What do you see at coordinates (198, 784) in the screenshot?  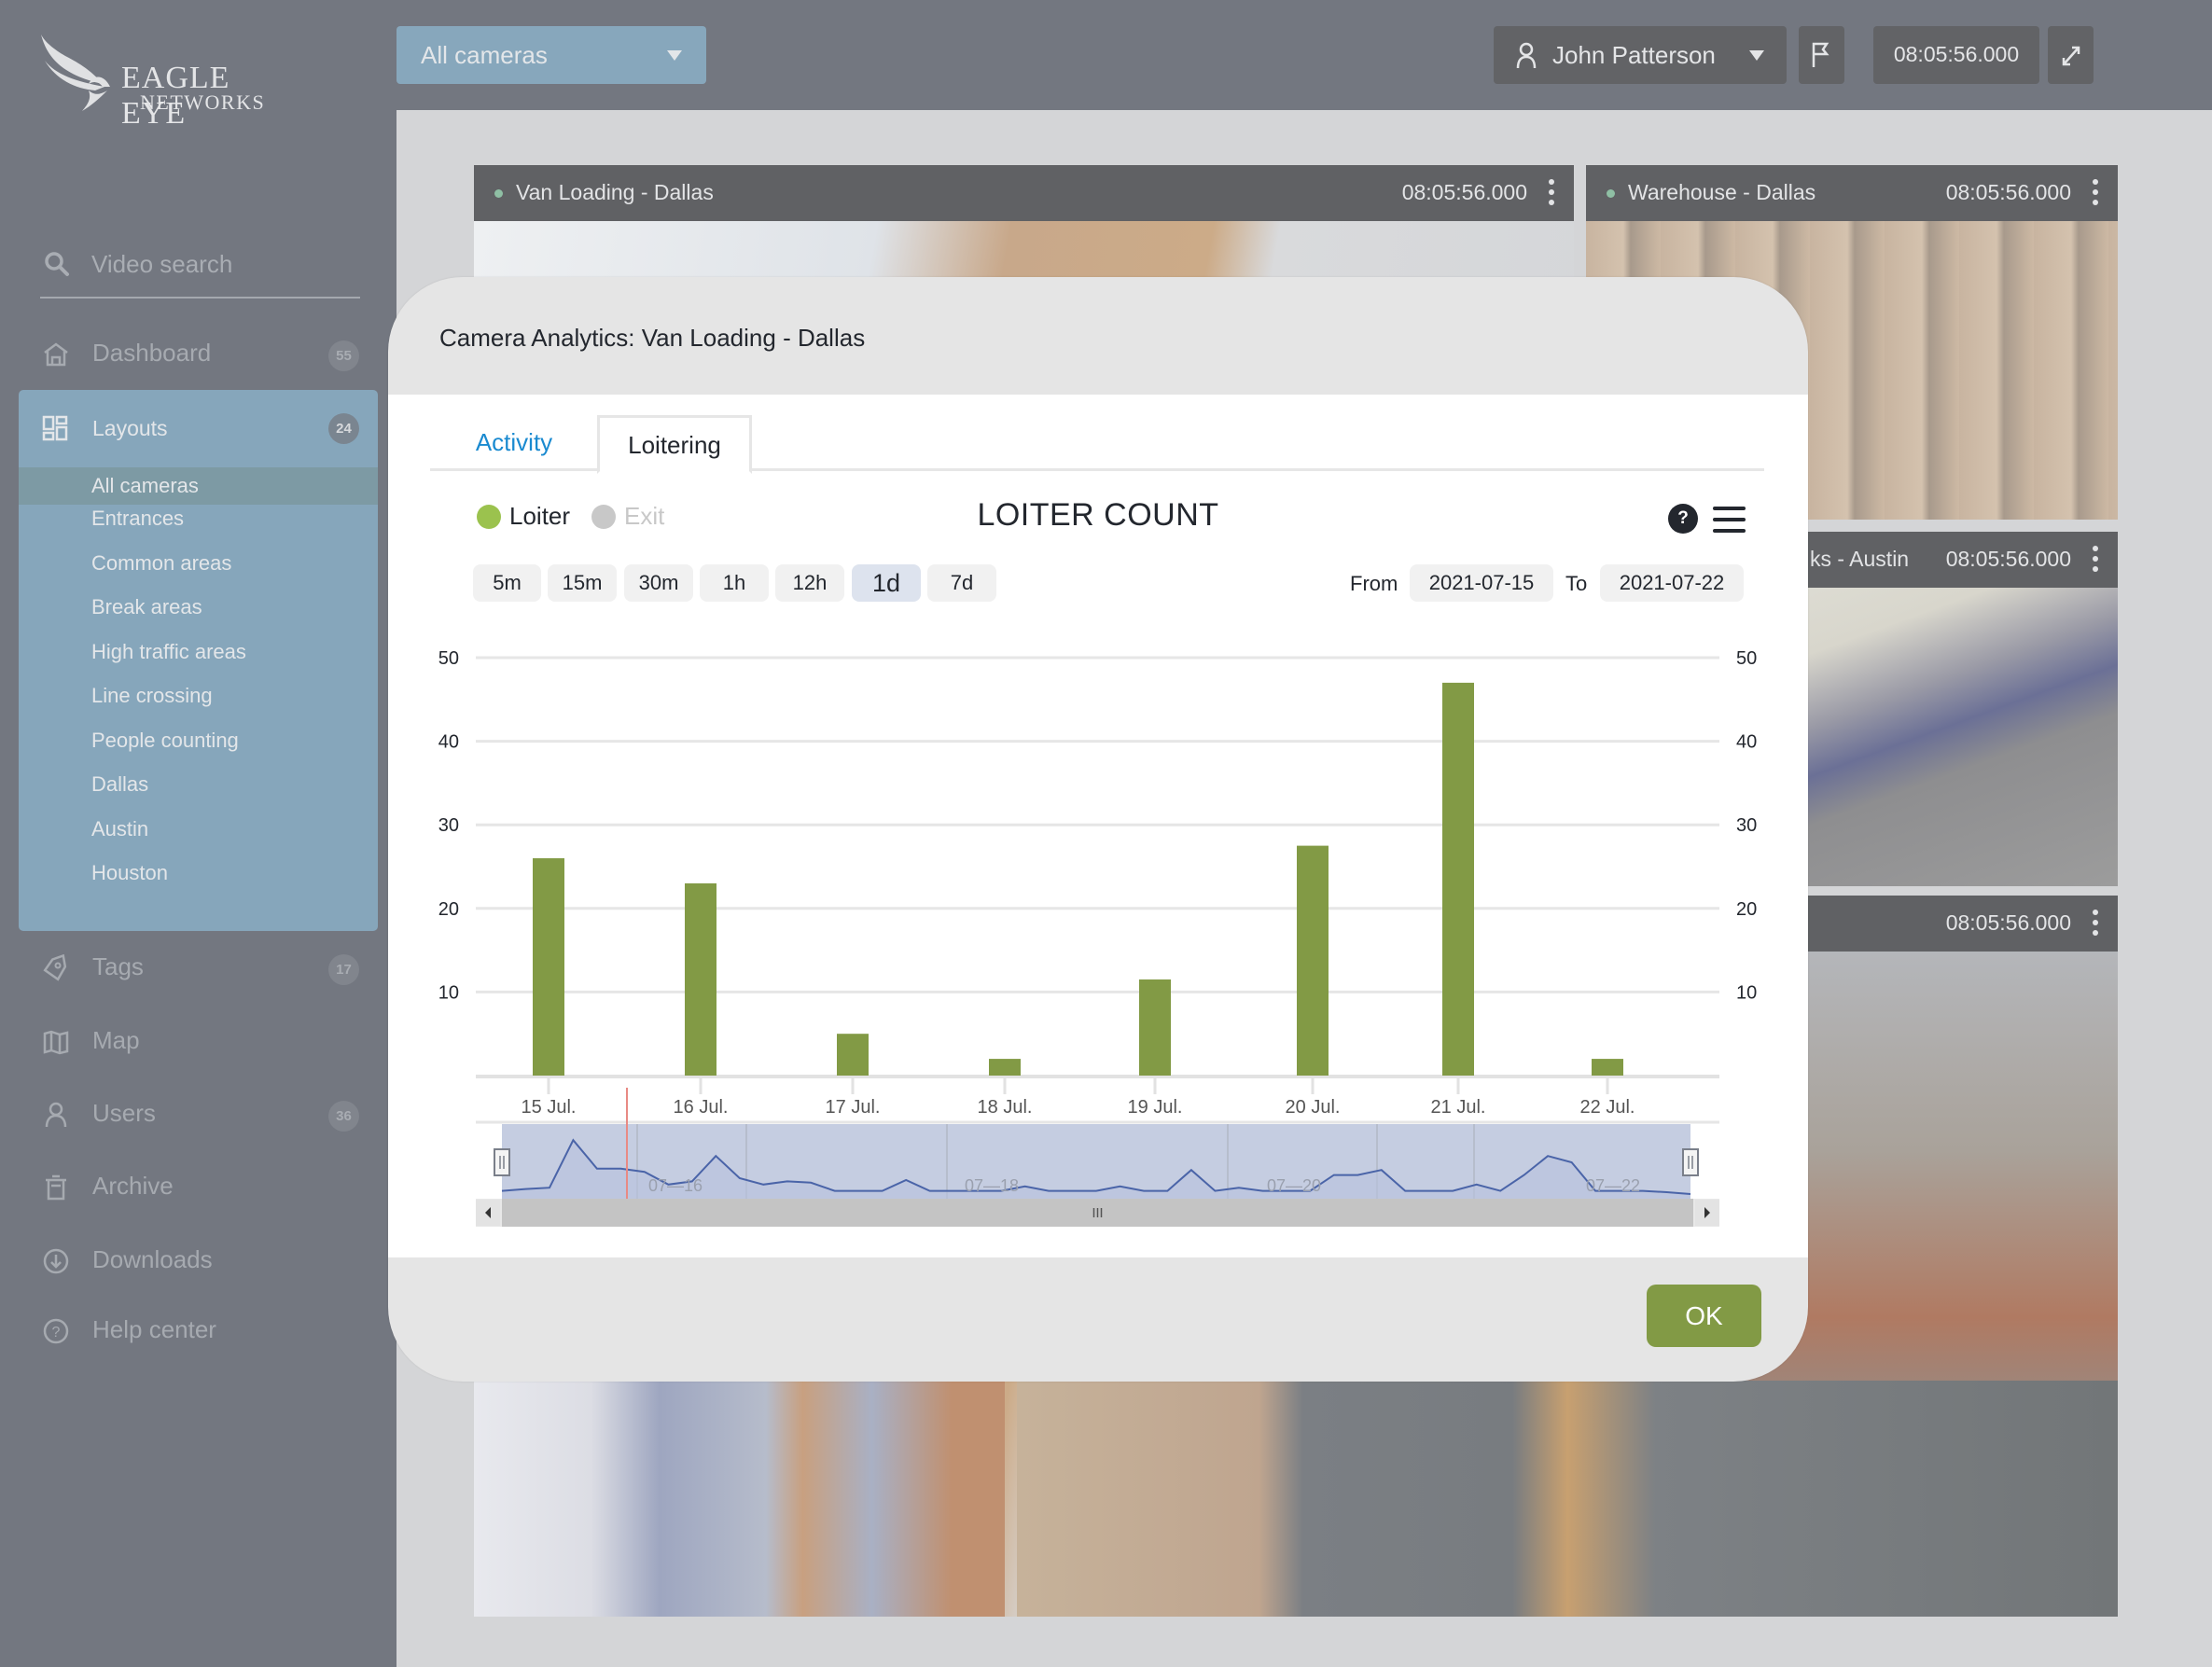 I see `layout-item-dallas: Dallas` at bounding box center [198, 784].